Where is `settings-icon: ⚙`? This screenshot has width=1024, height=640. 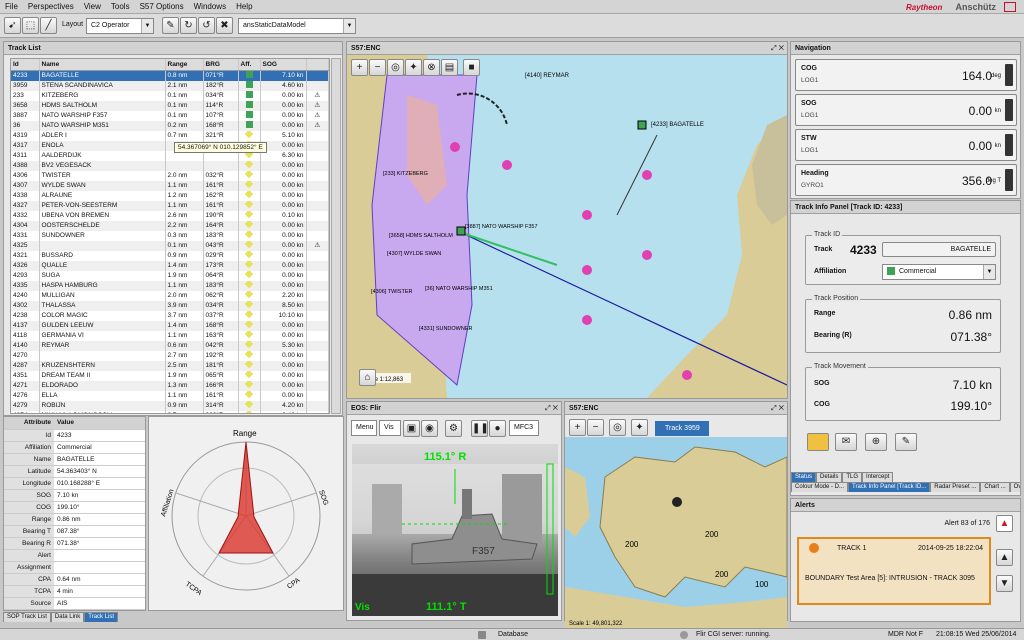
settings-icon: ⚙ is located at coordinates (453, 428).